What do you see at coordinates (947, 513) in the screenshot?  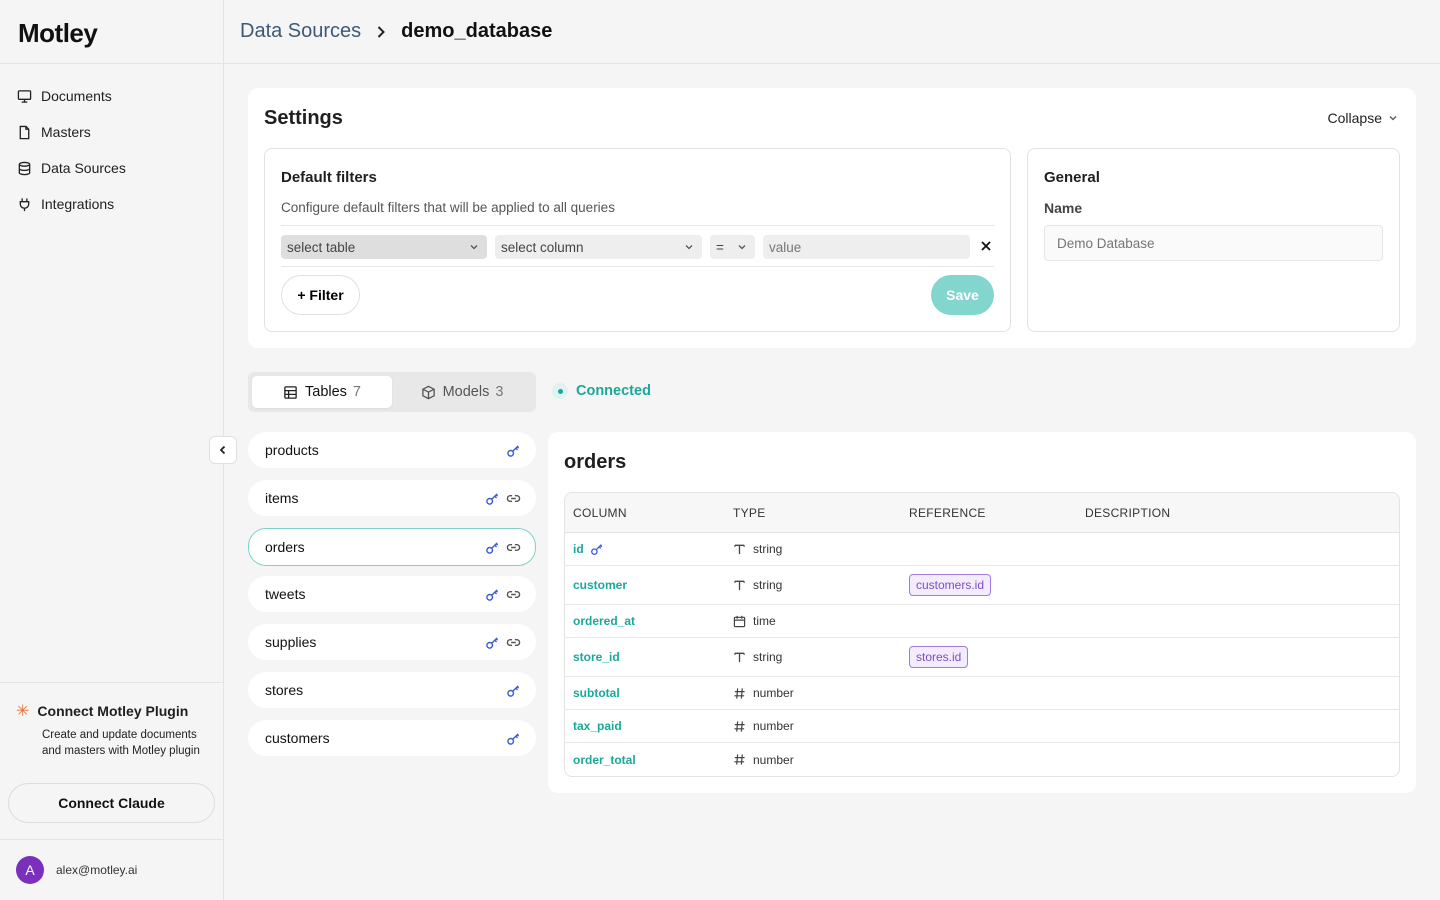 I see `reference-header: REFERENCE` at bounding box center [947, 513].